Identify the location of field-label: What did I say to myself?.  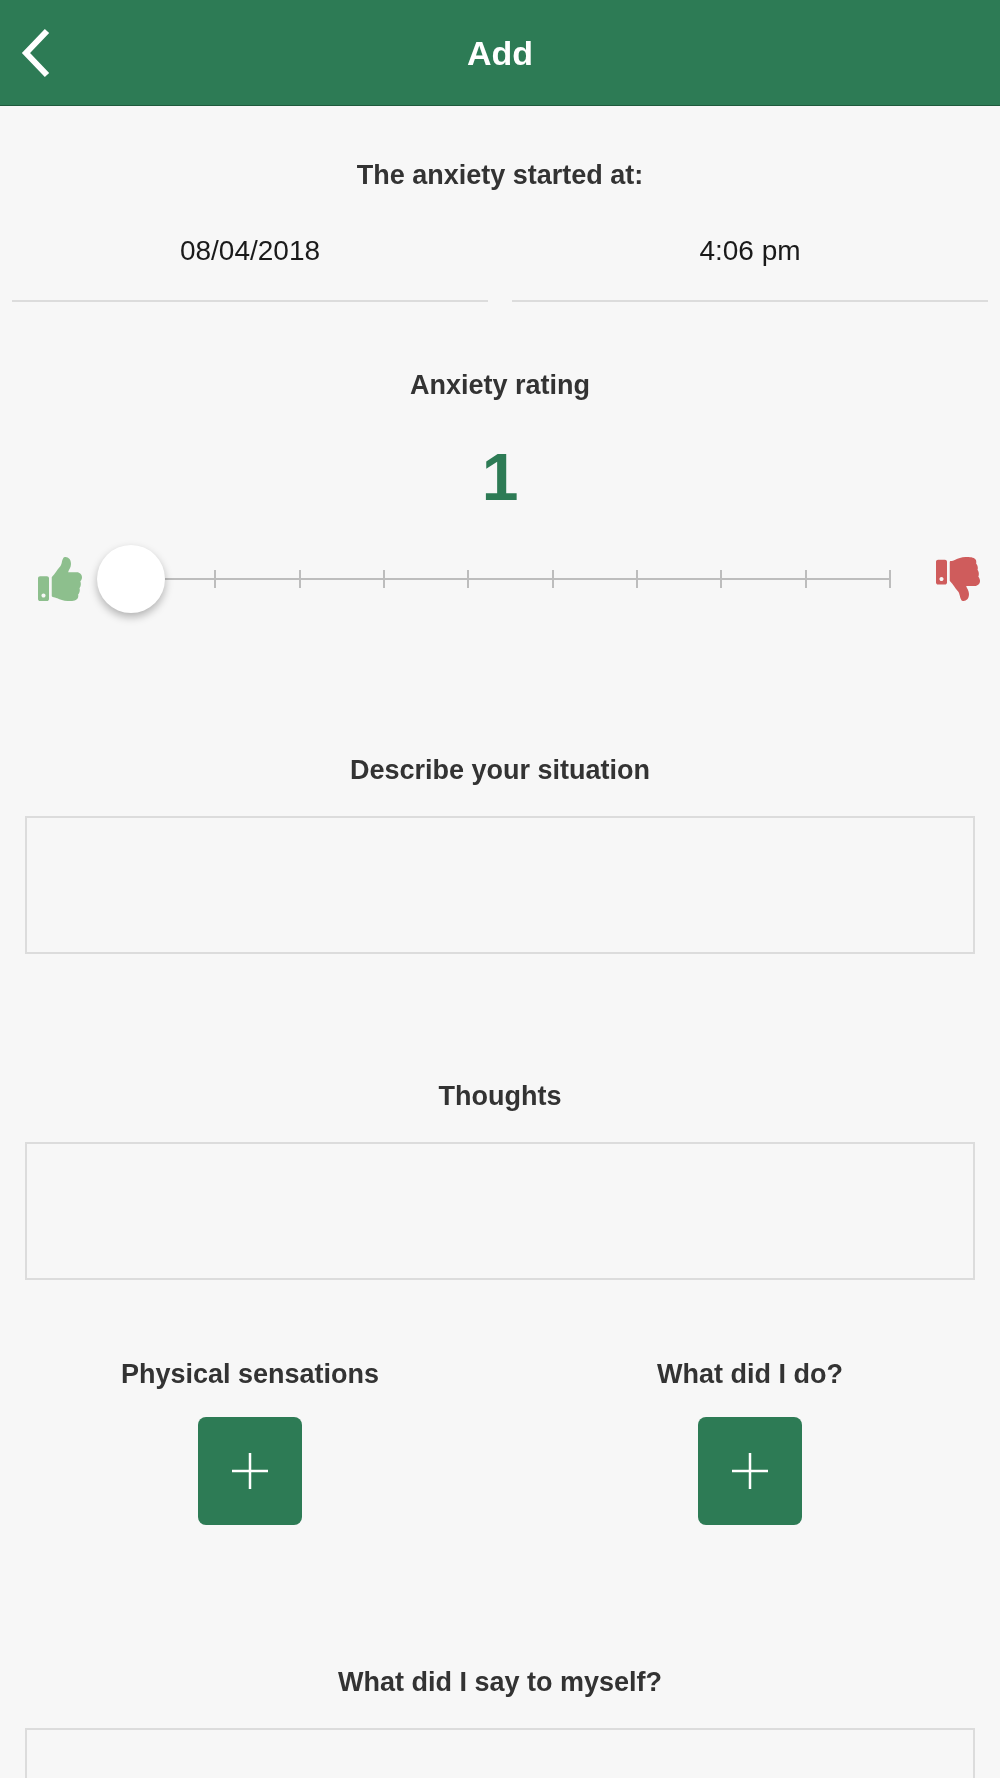
(500, 1682).